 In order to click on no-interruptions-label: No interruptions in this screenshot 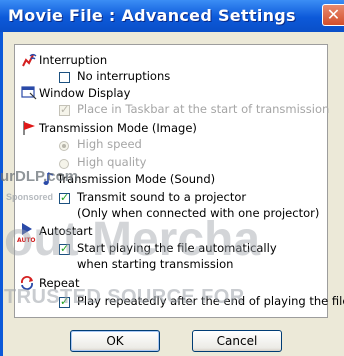, I will do `click(123, 76)`.